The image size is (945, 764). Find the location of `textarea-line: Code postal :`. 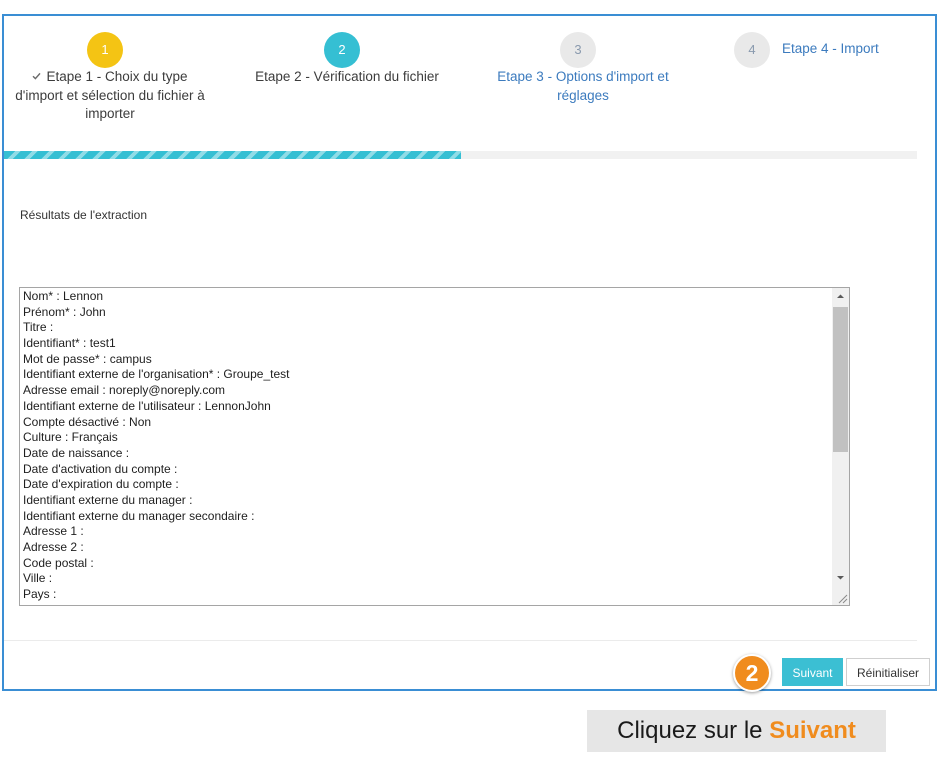

textarea-line: Code postal : is located at coordinates (58, 562).